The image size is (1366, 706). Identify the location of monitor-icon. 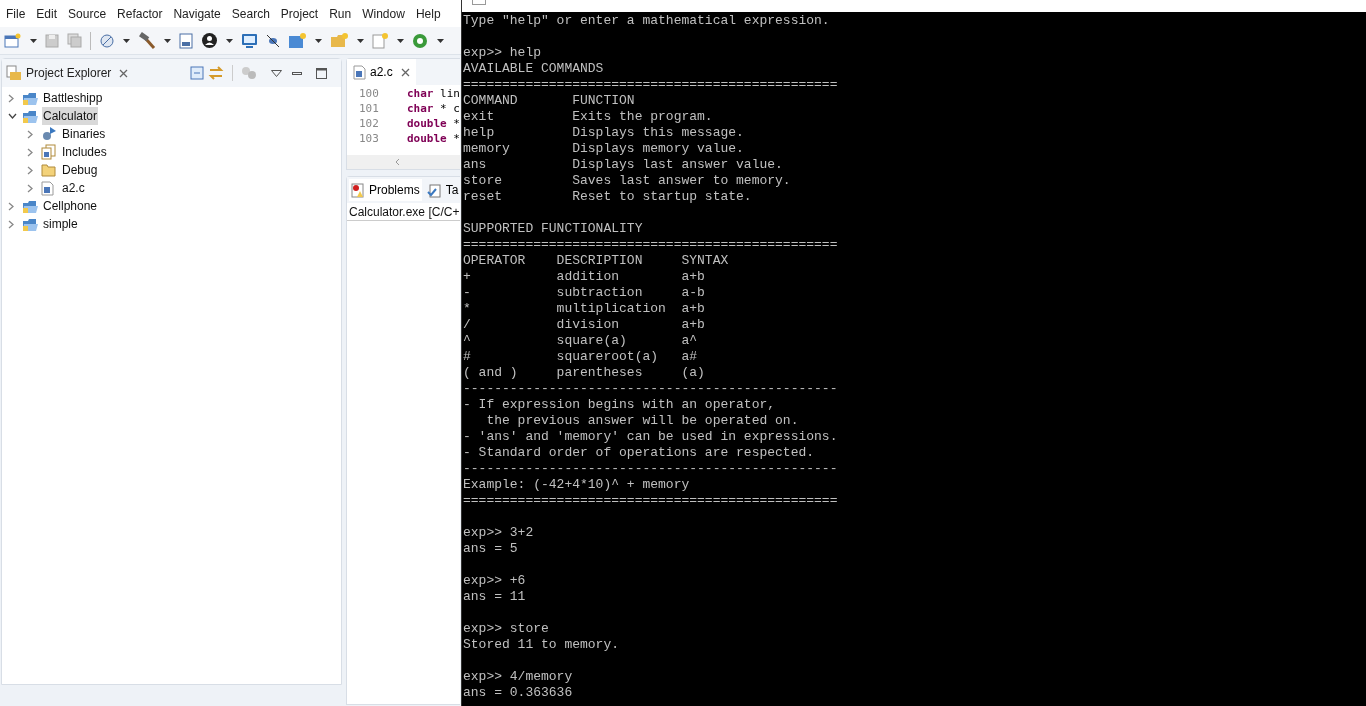
(249, 40).